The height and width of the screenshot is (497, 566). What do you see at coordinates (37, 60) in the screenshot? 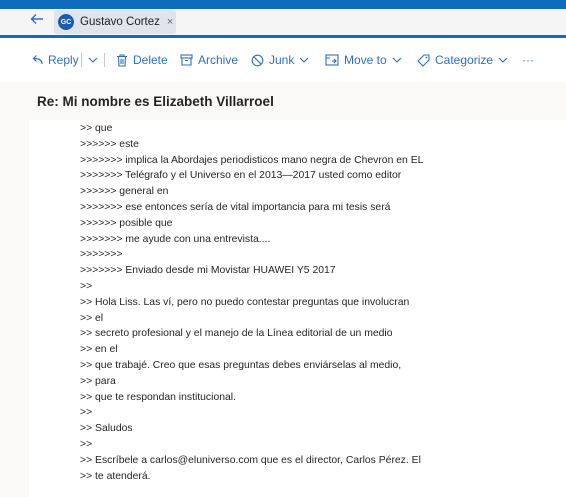
I see `reply-icon` at bounding box center [37, 60].